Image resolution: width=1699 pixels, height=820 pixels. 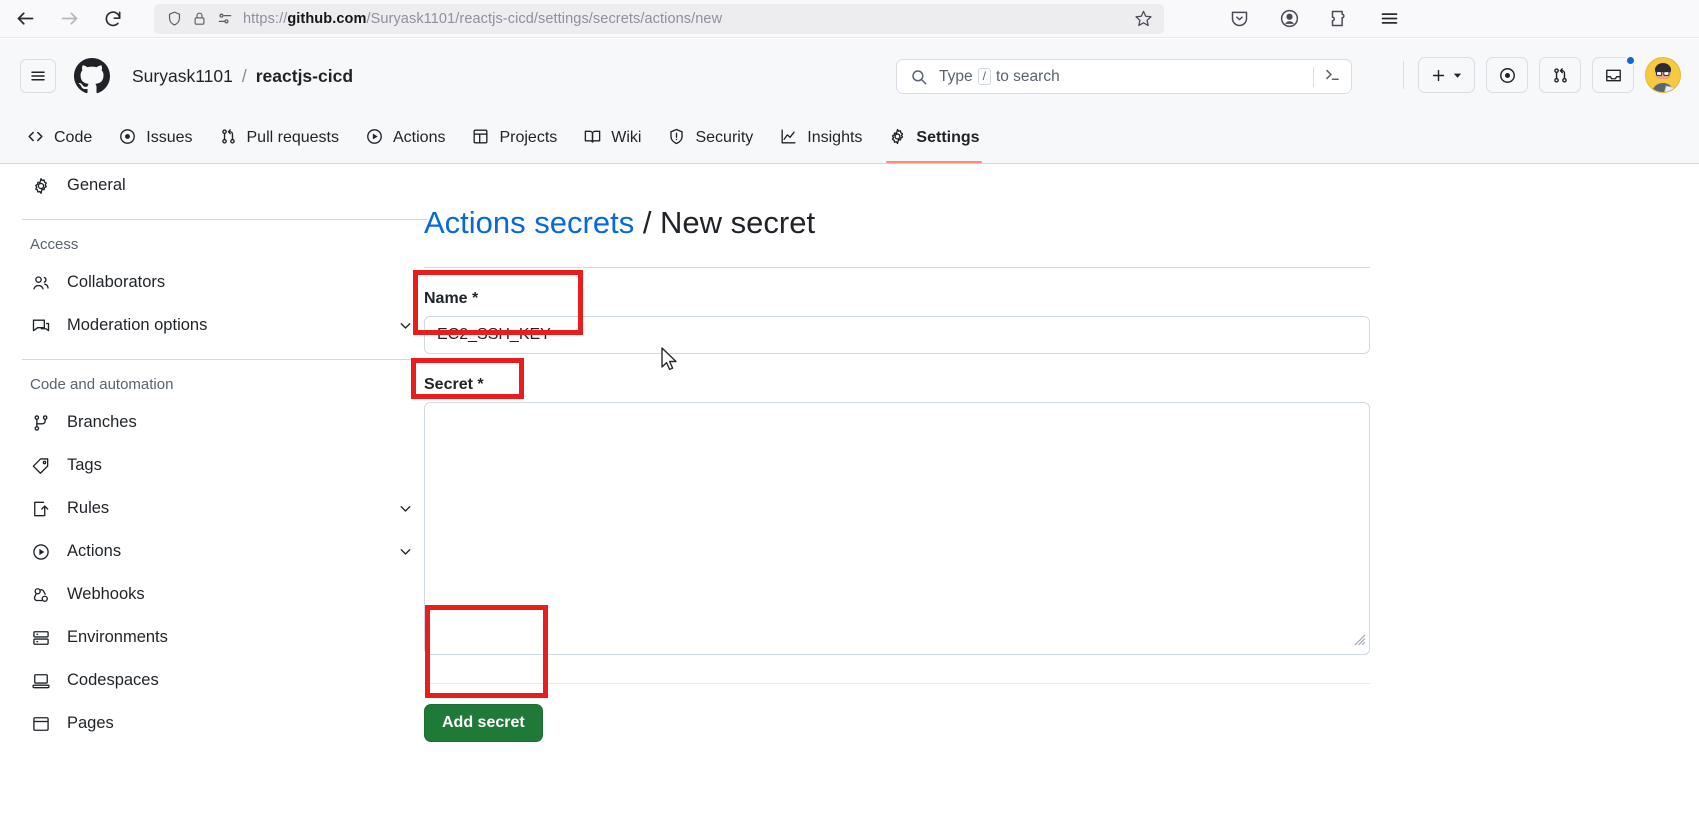 I want to click on repo-tab-settings: Settings, so click(x=933, y=138).